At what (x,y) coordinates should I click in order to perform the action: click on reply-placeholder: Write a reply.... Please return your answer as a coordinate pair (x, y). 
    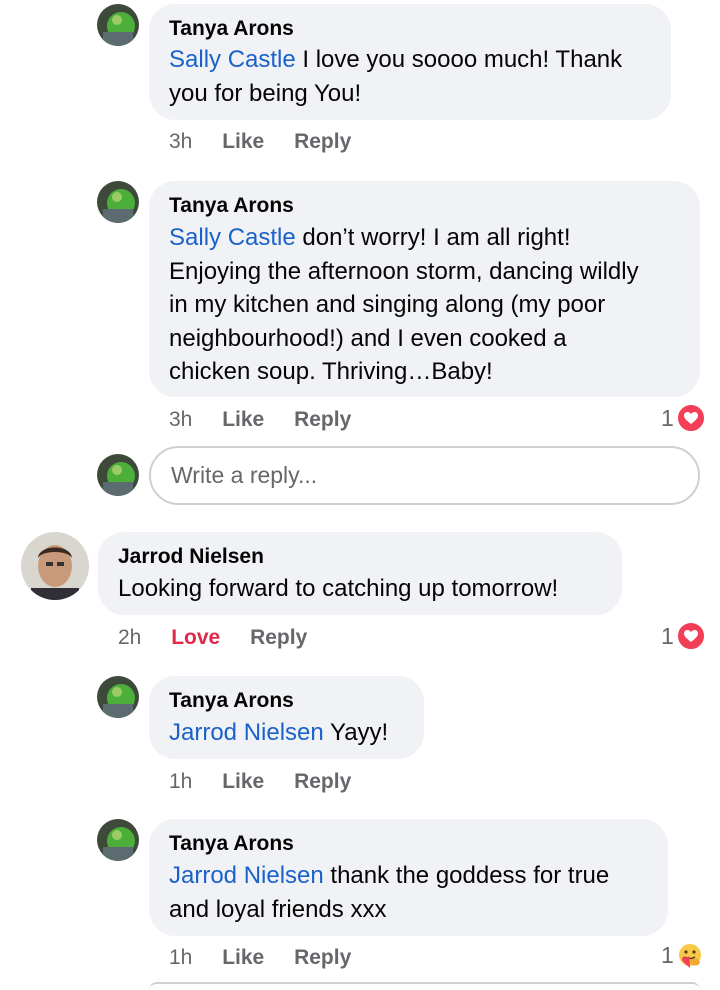
    Looking at the image, I should click on (244, 475).